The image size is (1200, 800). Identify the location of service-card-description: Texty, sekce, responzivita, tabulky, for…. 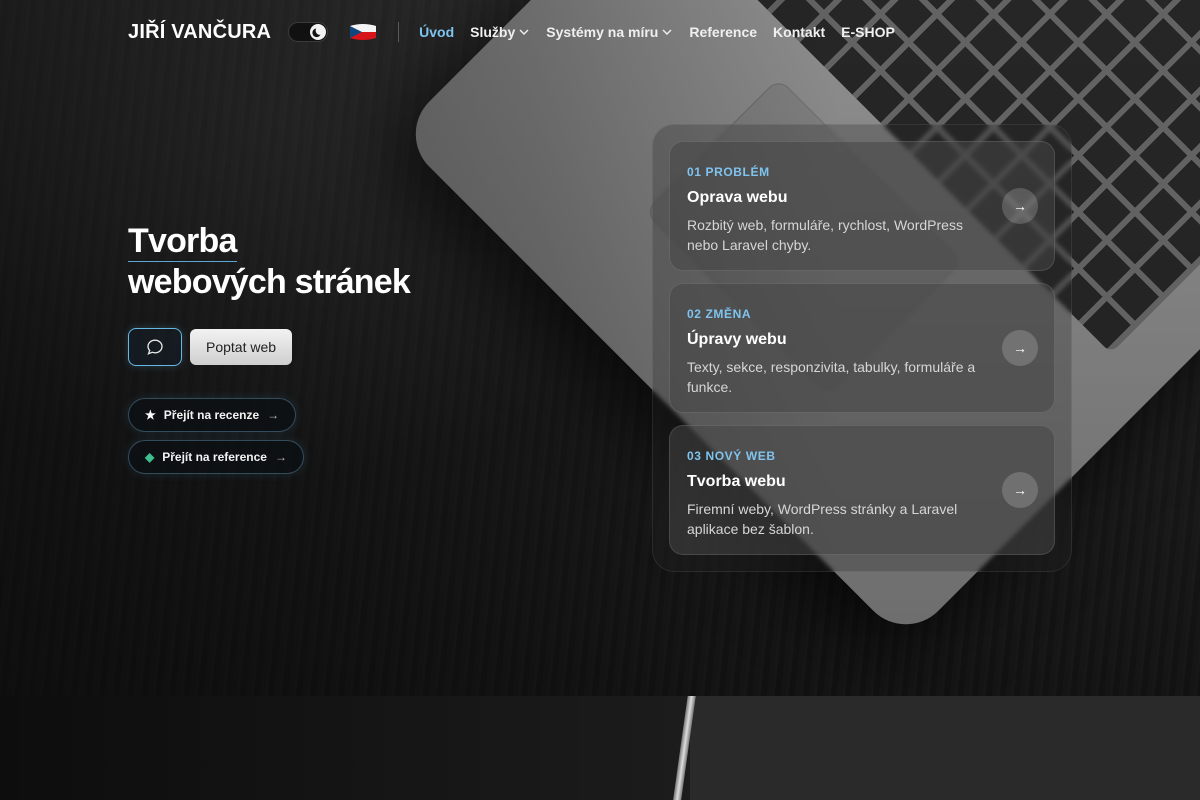
(831, 377).